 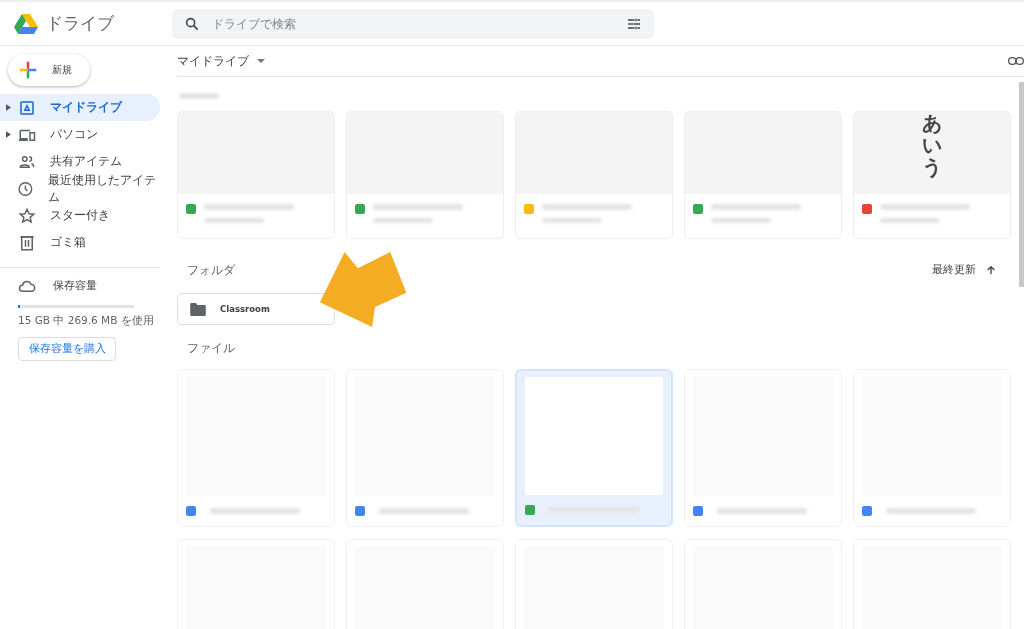 What do you see at coordinates (27, 242) in the screenshot?
I see `trash-icon` at bounding box center [27, 242].